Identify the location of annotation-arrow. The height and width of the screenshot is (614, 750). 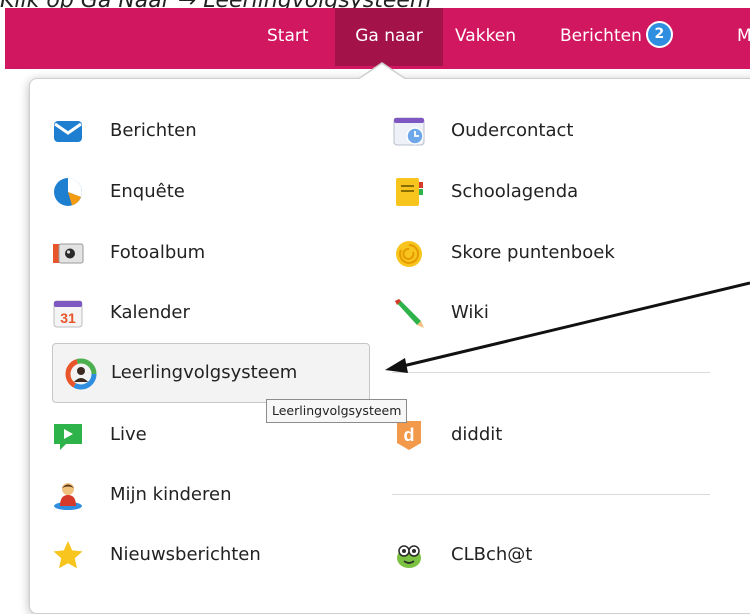
(567, 327).